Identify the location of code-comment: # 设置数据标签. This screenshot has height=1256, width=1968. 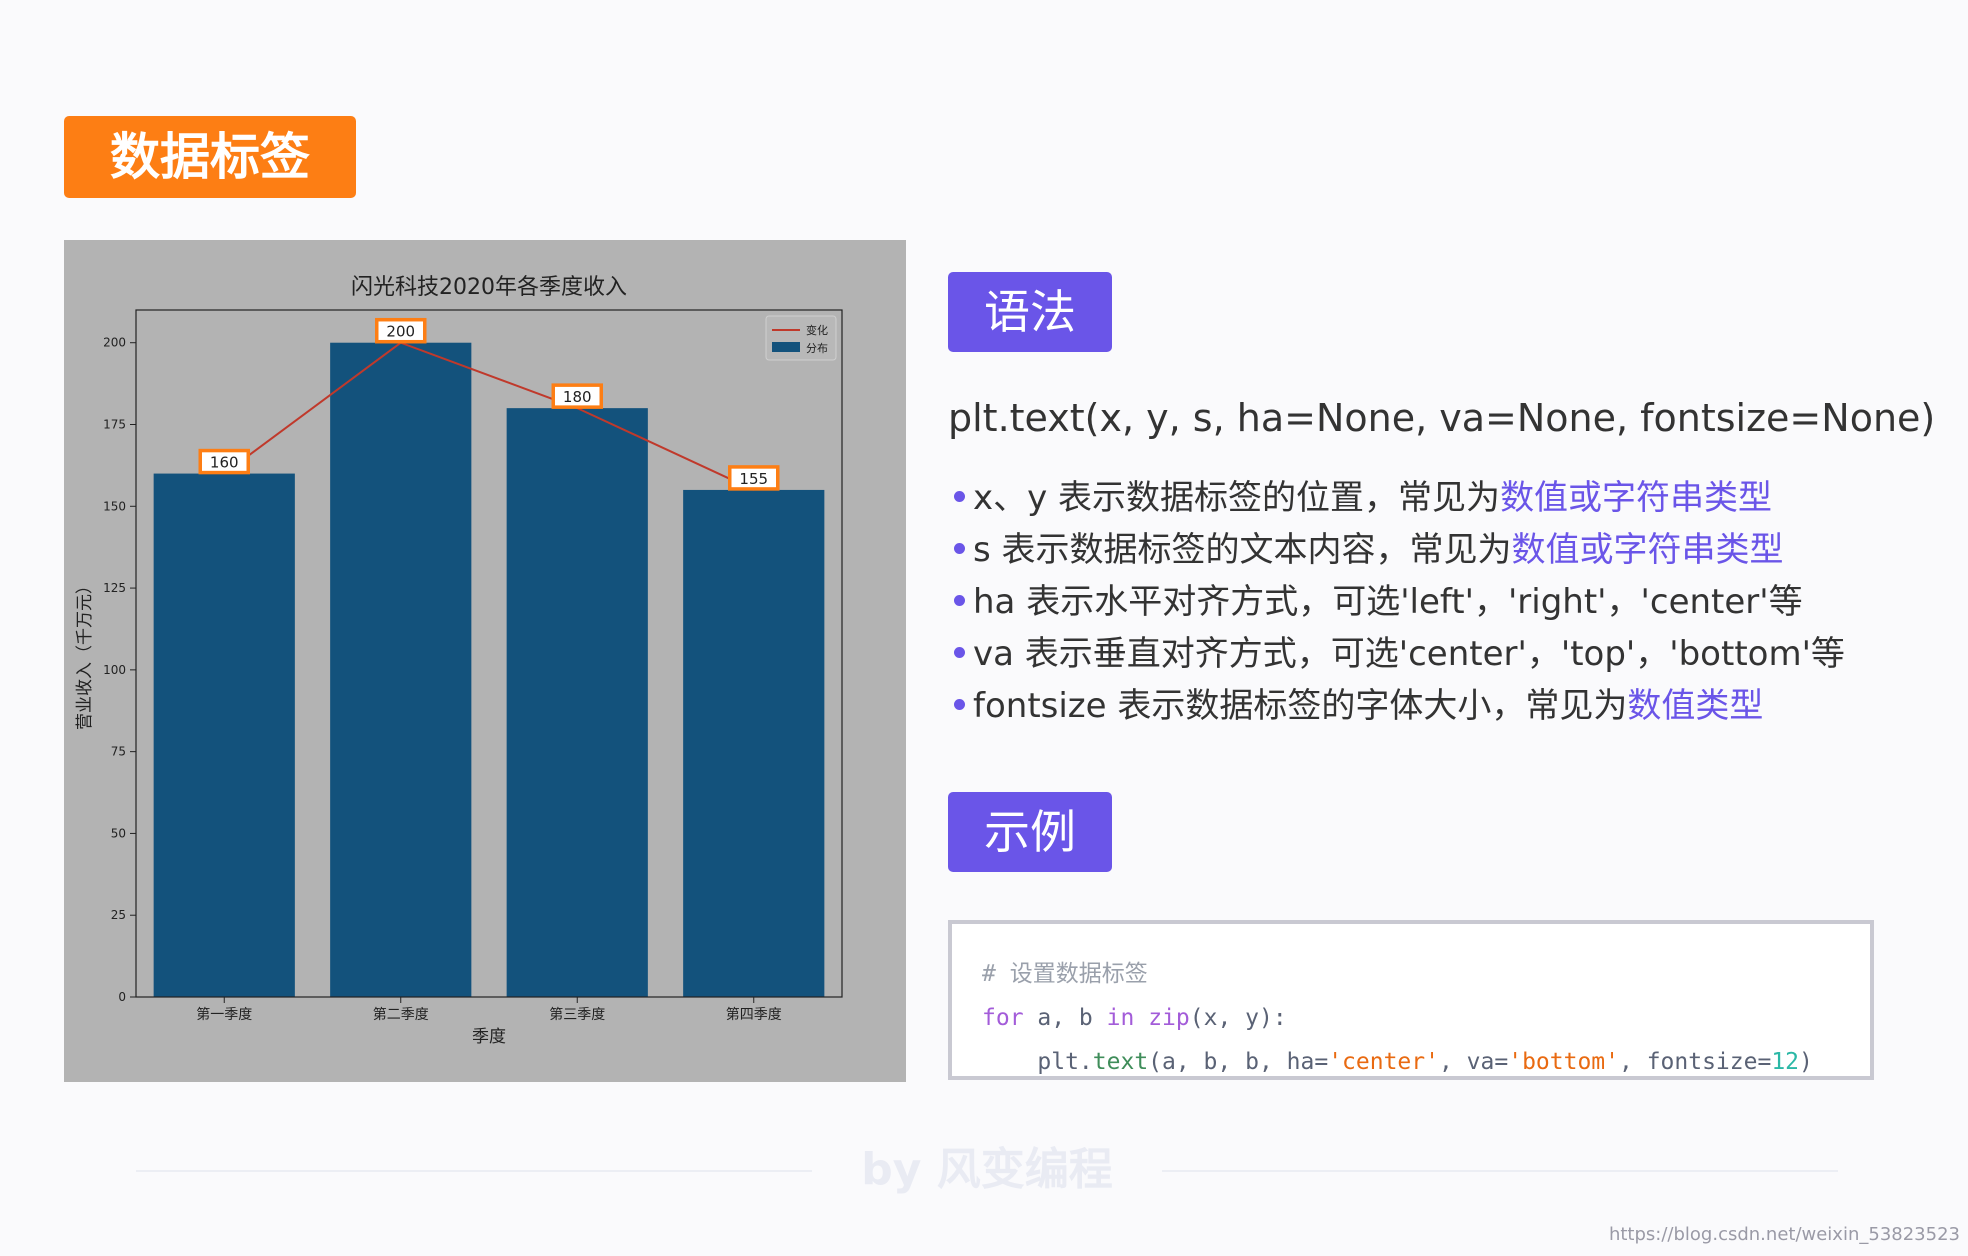
(1065, 974).